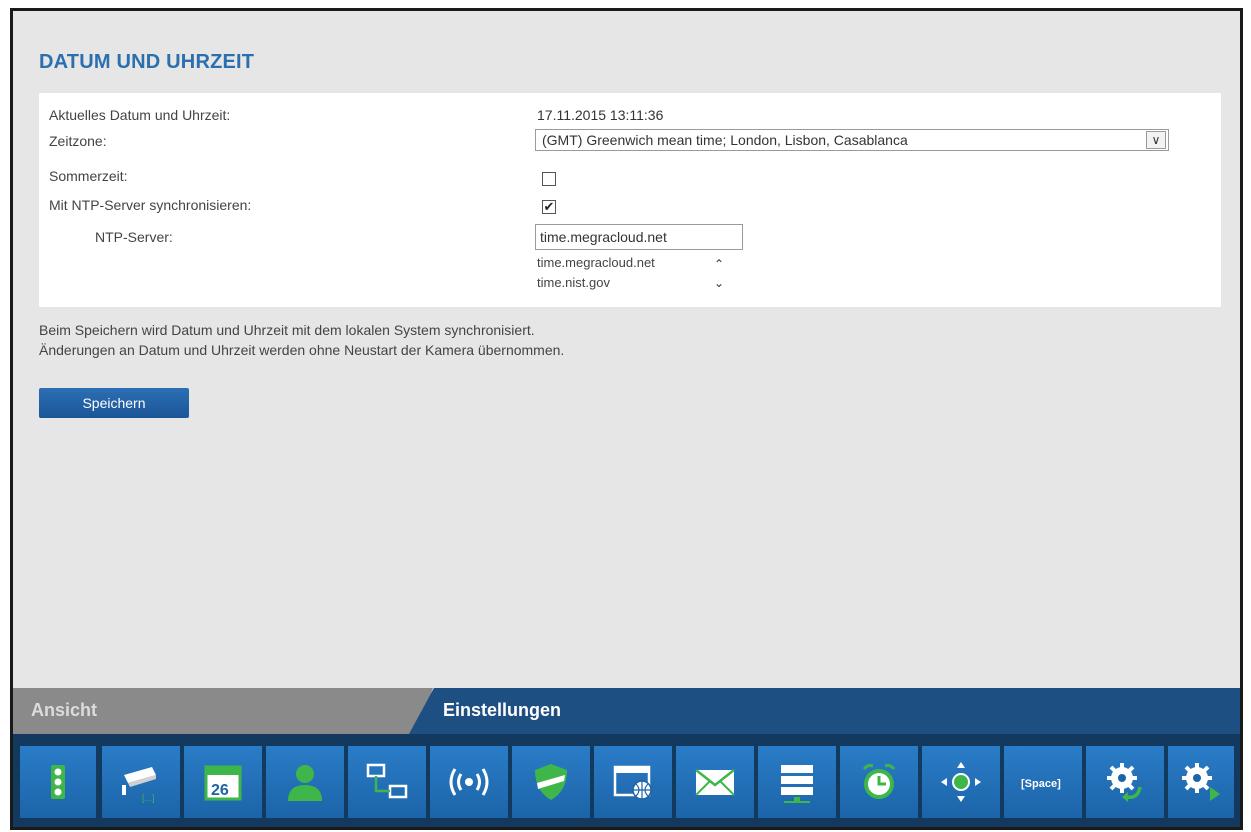  Describe the element at coordinates (150, 205) in the screenshot. I see `ntp-sync-label: Mit NTP-Server synchronisieren:` at that location.